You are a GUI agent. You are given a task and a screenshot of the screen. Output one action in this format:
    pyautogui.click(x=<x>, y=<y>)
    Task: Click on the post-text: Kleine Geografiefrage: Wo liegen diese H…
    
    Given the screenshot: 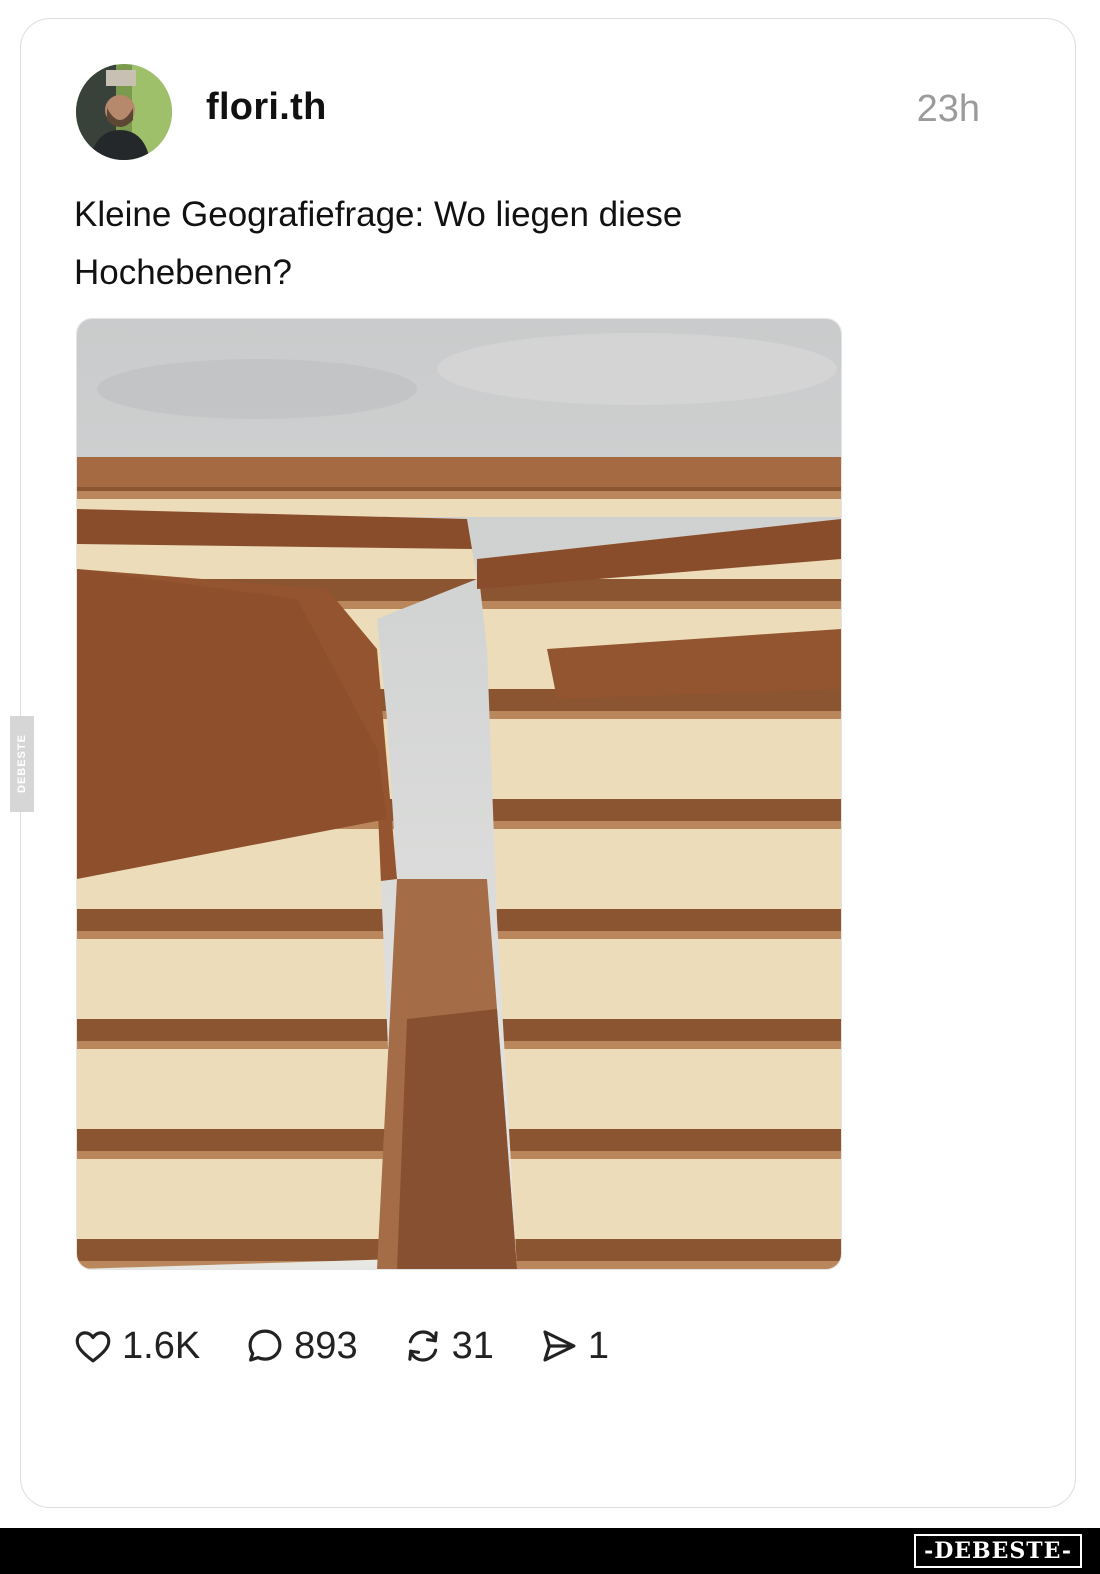 What is the action you would take?
    pyautogui.click(x=378, y=243)
    